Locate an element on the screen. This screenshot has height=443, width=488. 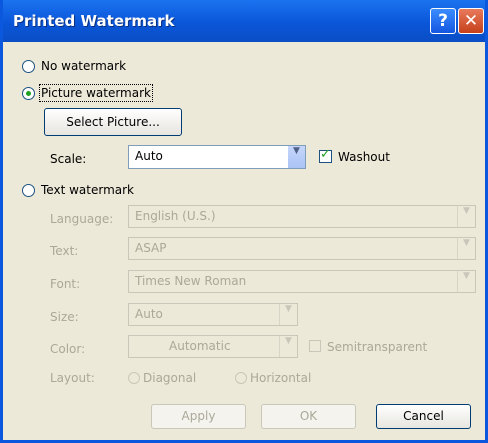
help-icon: ? is located at coordinates (443, 21).